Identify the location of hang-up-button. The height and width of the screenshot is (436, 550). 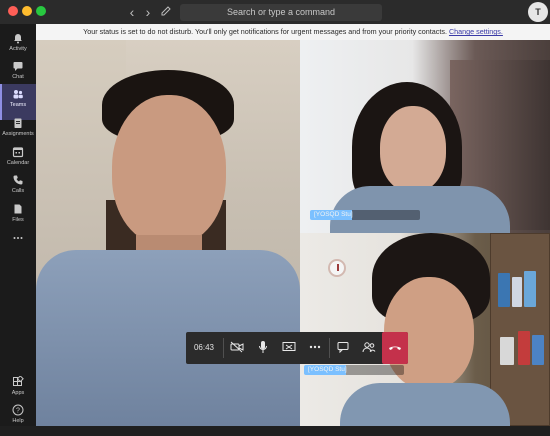
(395, 348).